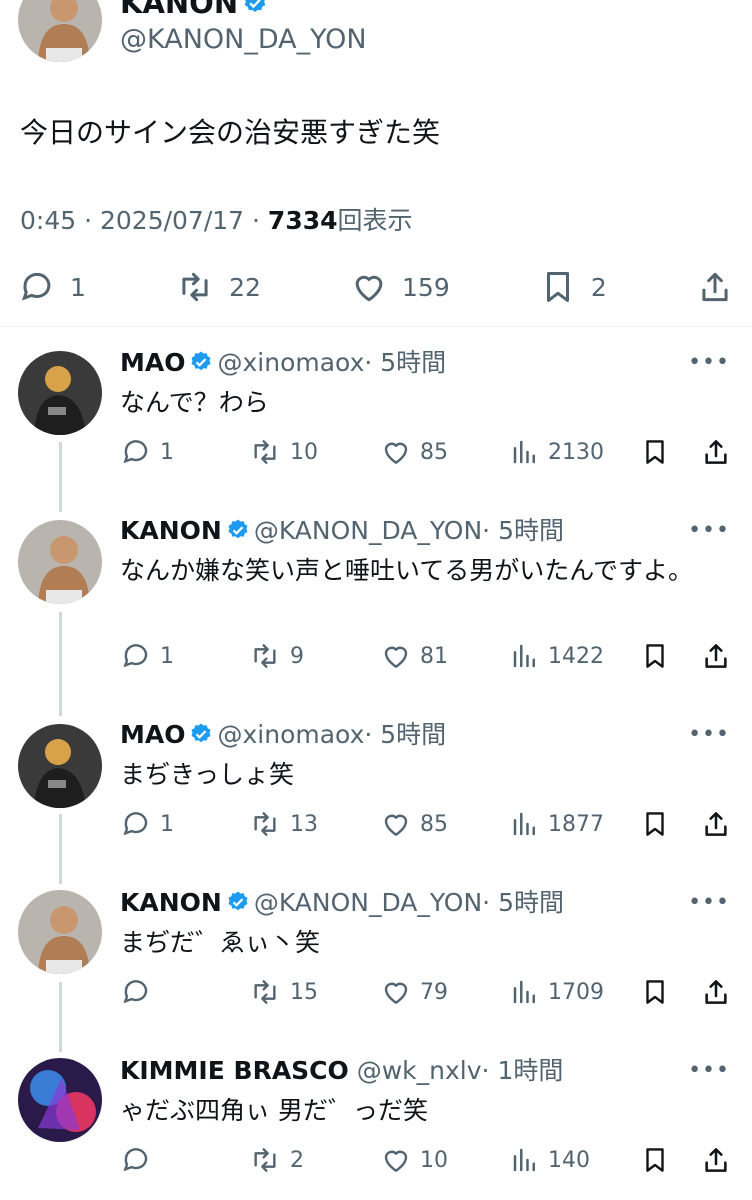 This screenshot has width=752, height=1200. I want to click on reply-repost-button: 10, so click(283, 452).